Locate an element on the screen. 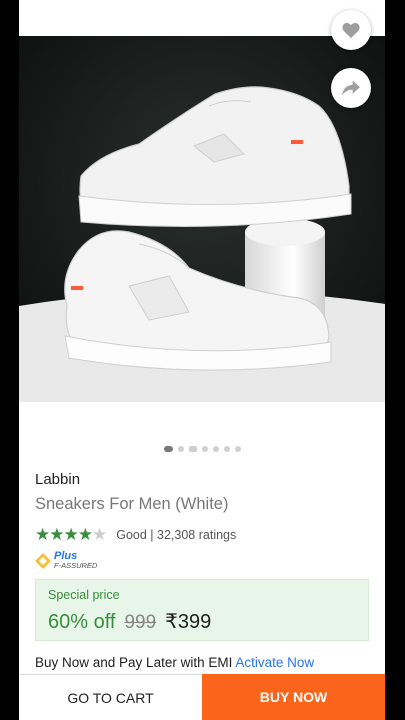 This screenshot has height=720, width=405. discount-percent: 60% off is located at coordinates (82, 622).